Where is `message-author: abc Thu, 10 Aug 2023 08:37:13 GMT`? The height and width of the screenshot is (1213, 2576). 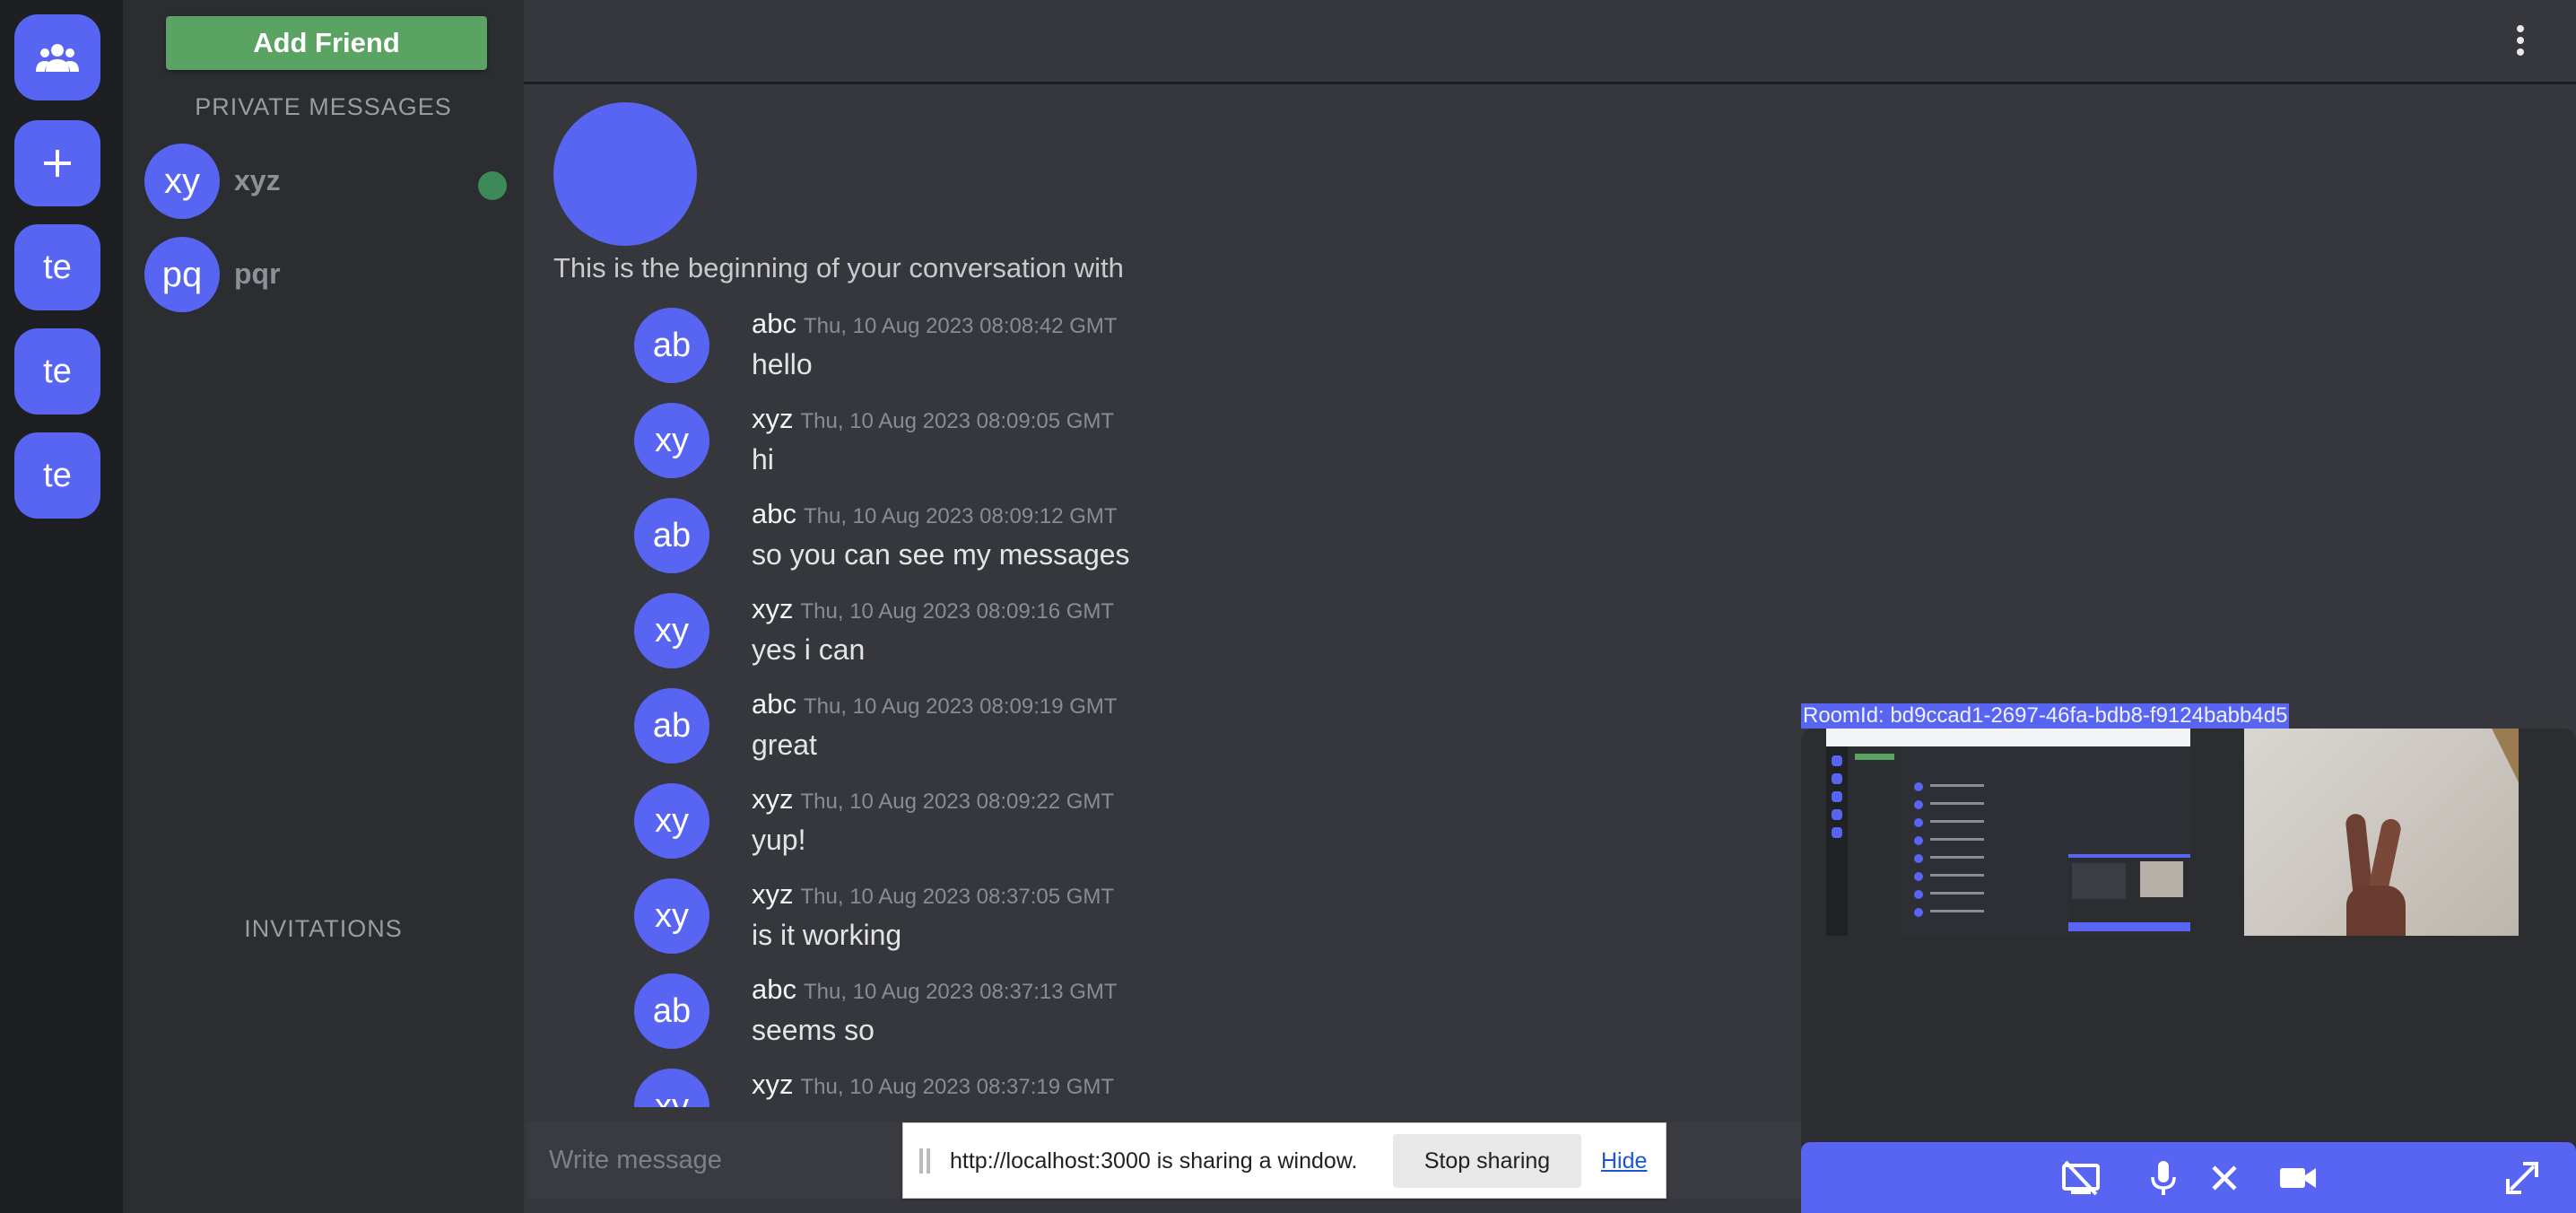
message-author: abc Thu, 10 Aug 2023 08:37:13 GMT is located at coordinates (935, 989).